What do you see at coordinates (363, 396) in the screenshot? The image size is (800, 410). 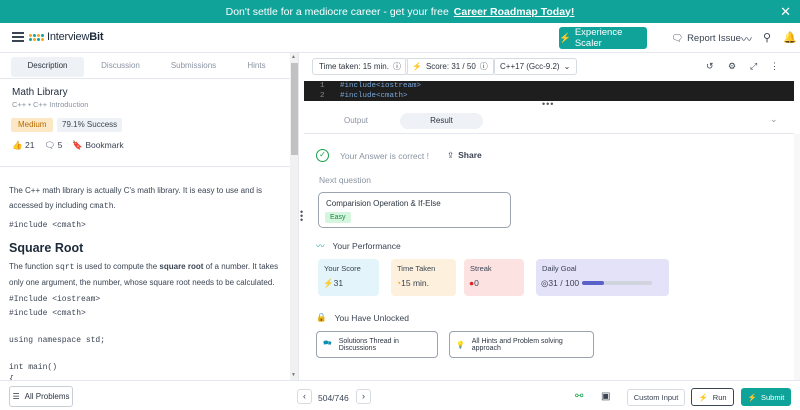 I see `next-problem-button: ›` at bounding box center [363, 396].